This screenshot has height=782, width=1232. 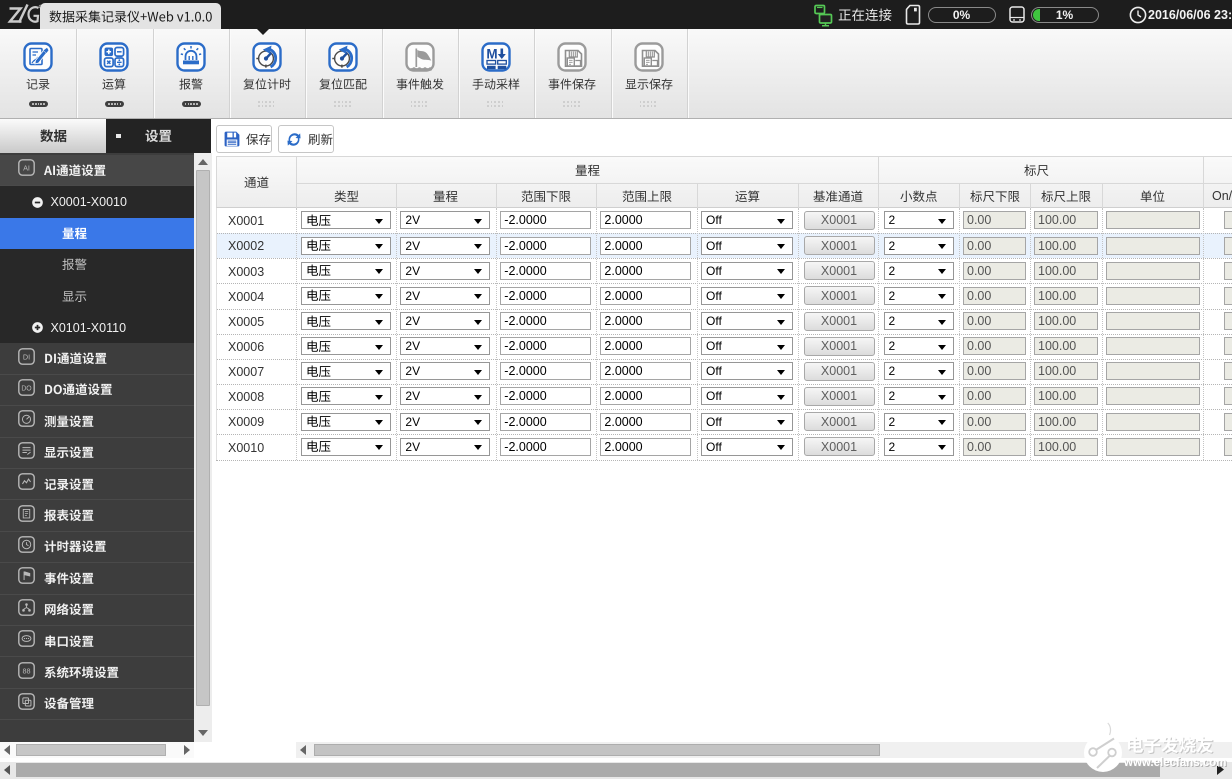 What do you see at coordinates (26, 670) in the screenshot?
I see `svg-text: 88` at bounding box center [26, 670].